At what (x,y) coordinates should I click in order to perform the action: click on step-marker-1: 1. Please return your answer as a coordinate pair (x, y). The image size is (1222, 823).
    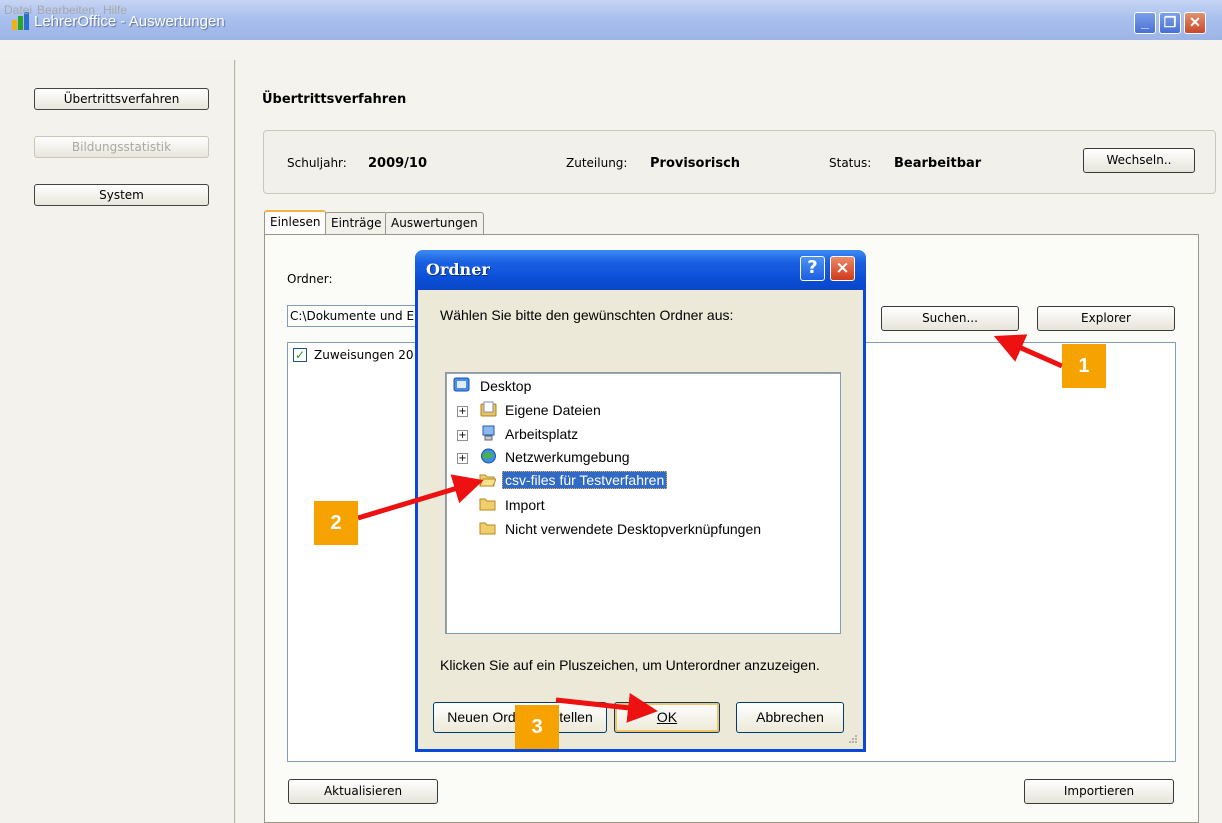
    Looking at the image, I should click on (1084, 366).